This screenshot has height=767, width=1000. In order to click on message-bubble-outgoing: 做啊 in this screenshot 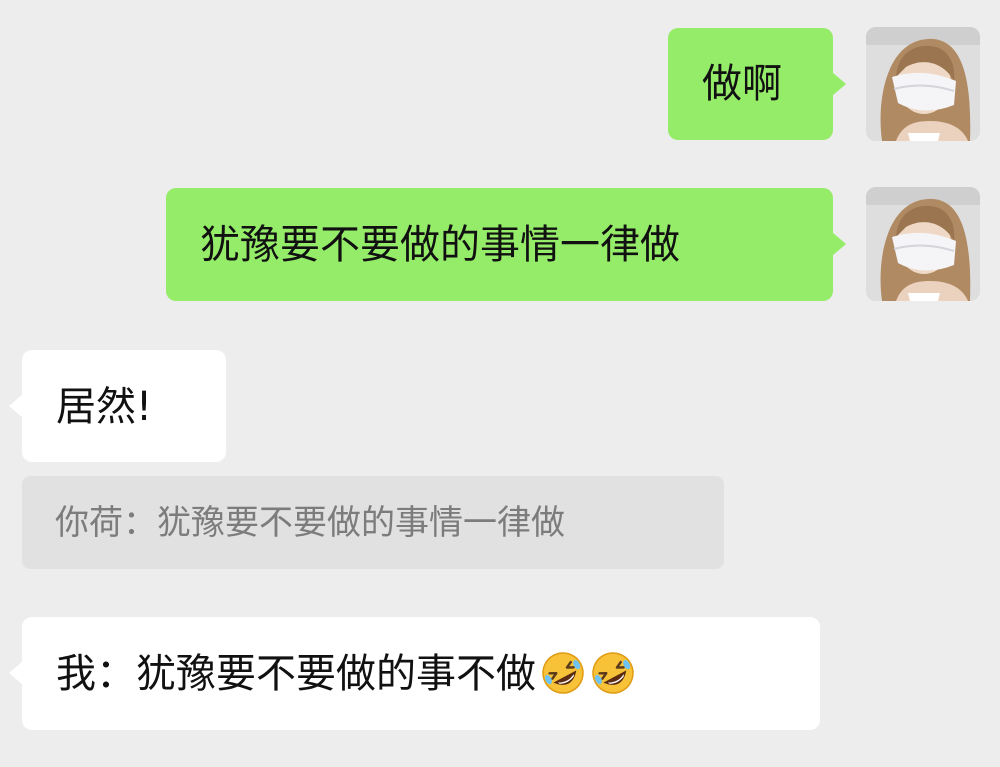, I will do `click(757, 84)`.